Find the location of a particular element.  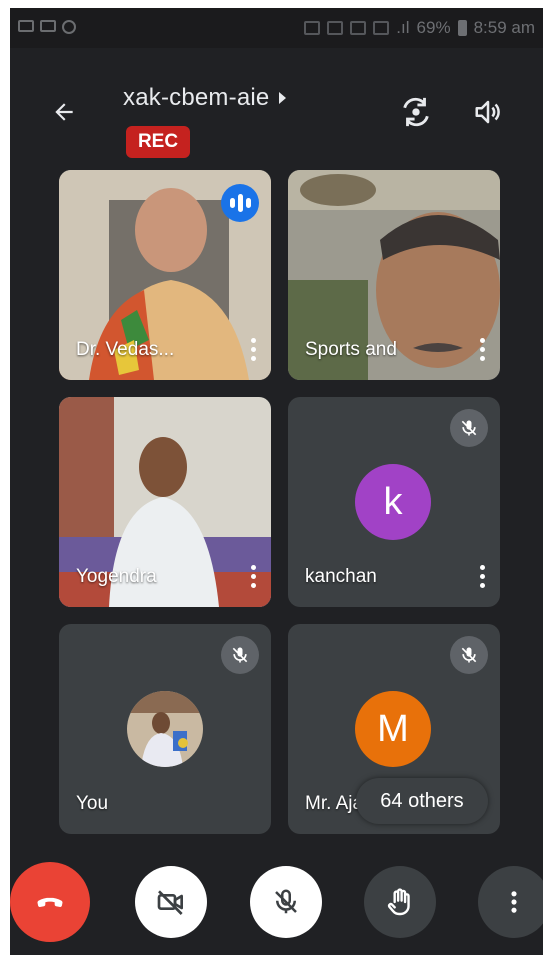

status-bar: .ıl 69% 8:59 am is located at coordinates (276, 28).